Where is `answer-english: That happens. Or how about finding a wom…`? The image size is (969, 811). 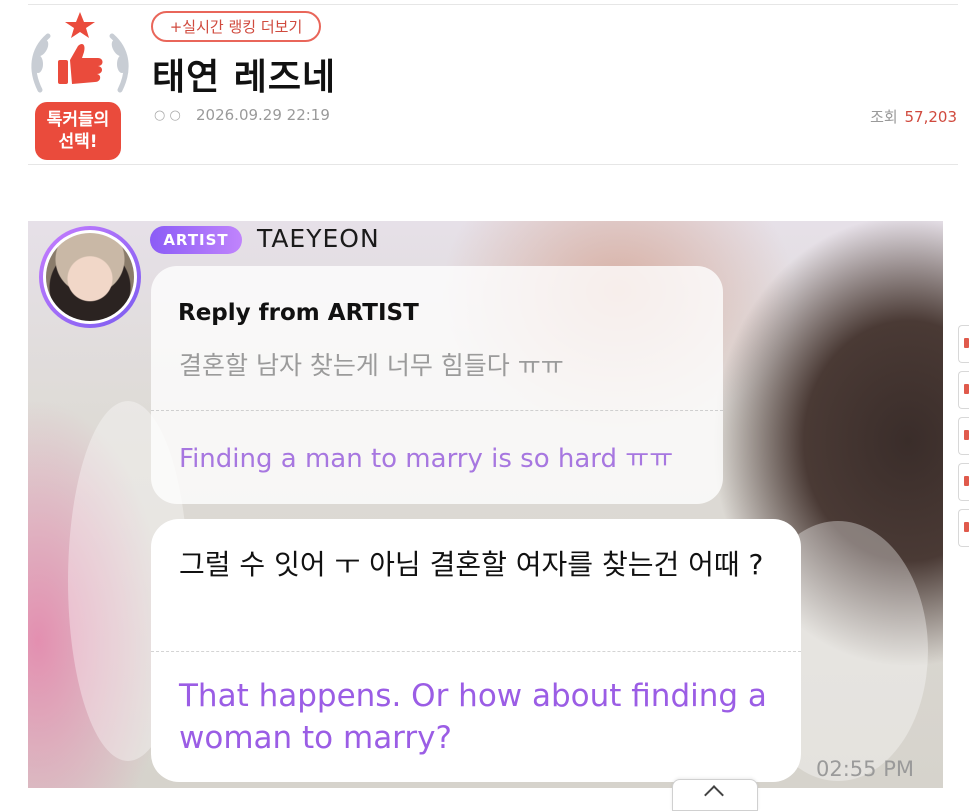
answer-english: That happens. Or how about finding a wom… is located at coordinates (473, 717).